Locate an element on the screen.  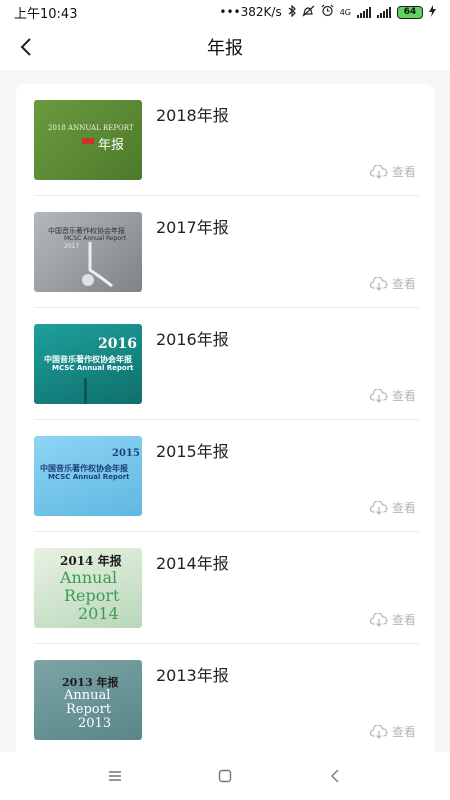
bluetooth-icon is located at coordinates (292, 12).